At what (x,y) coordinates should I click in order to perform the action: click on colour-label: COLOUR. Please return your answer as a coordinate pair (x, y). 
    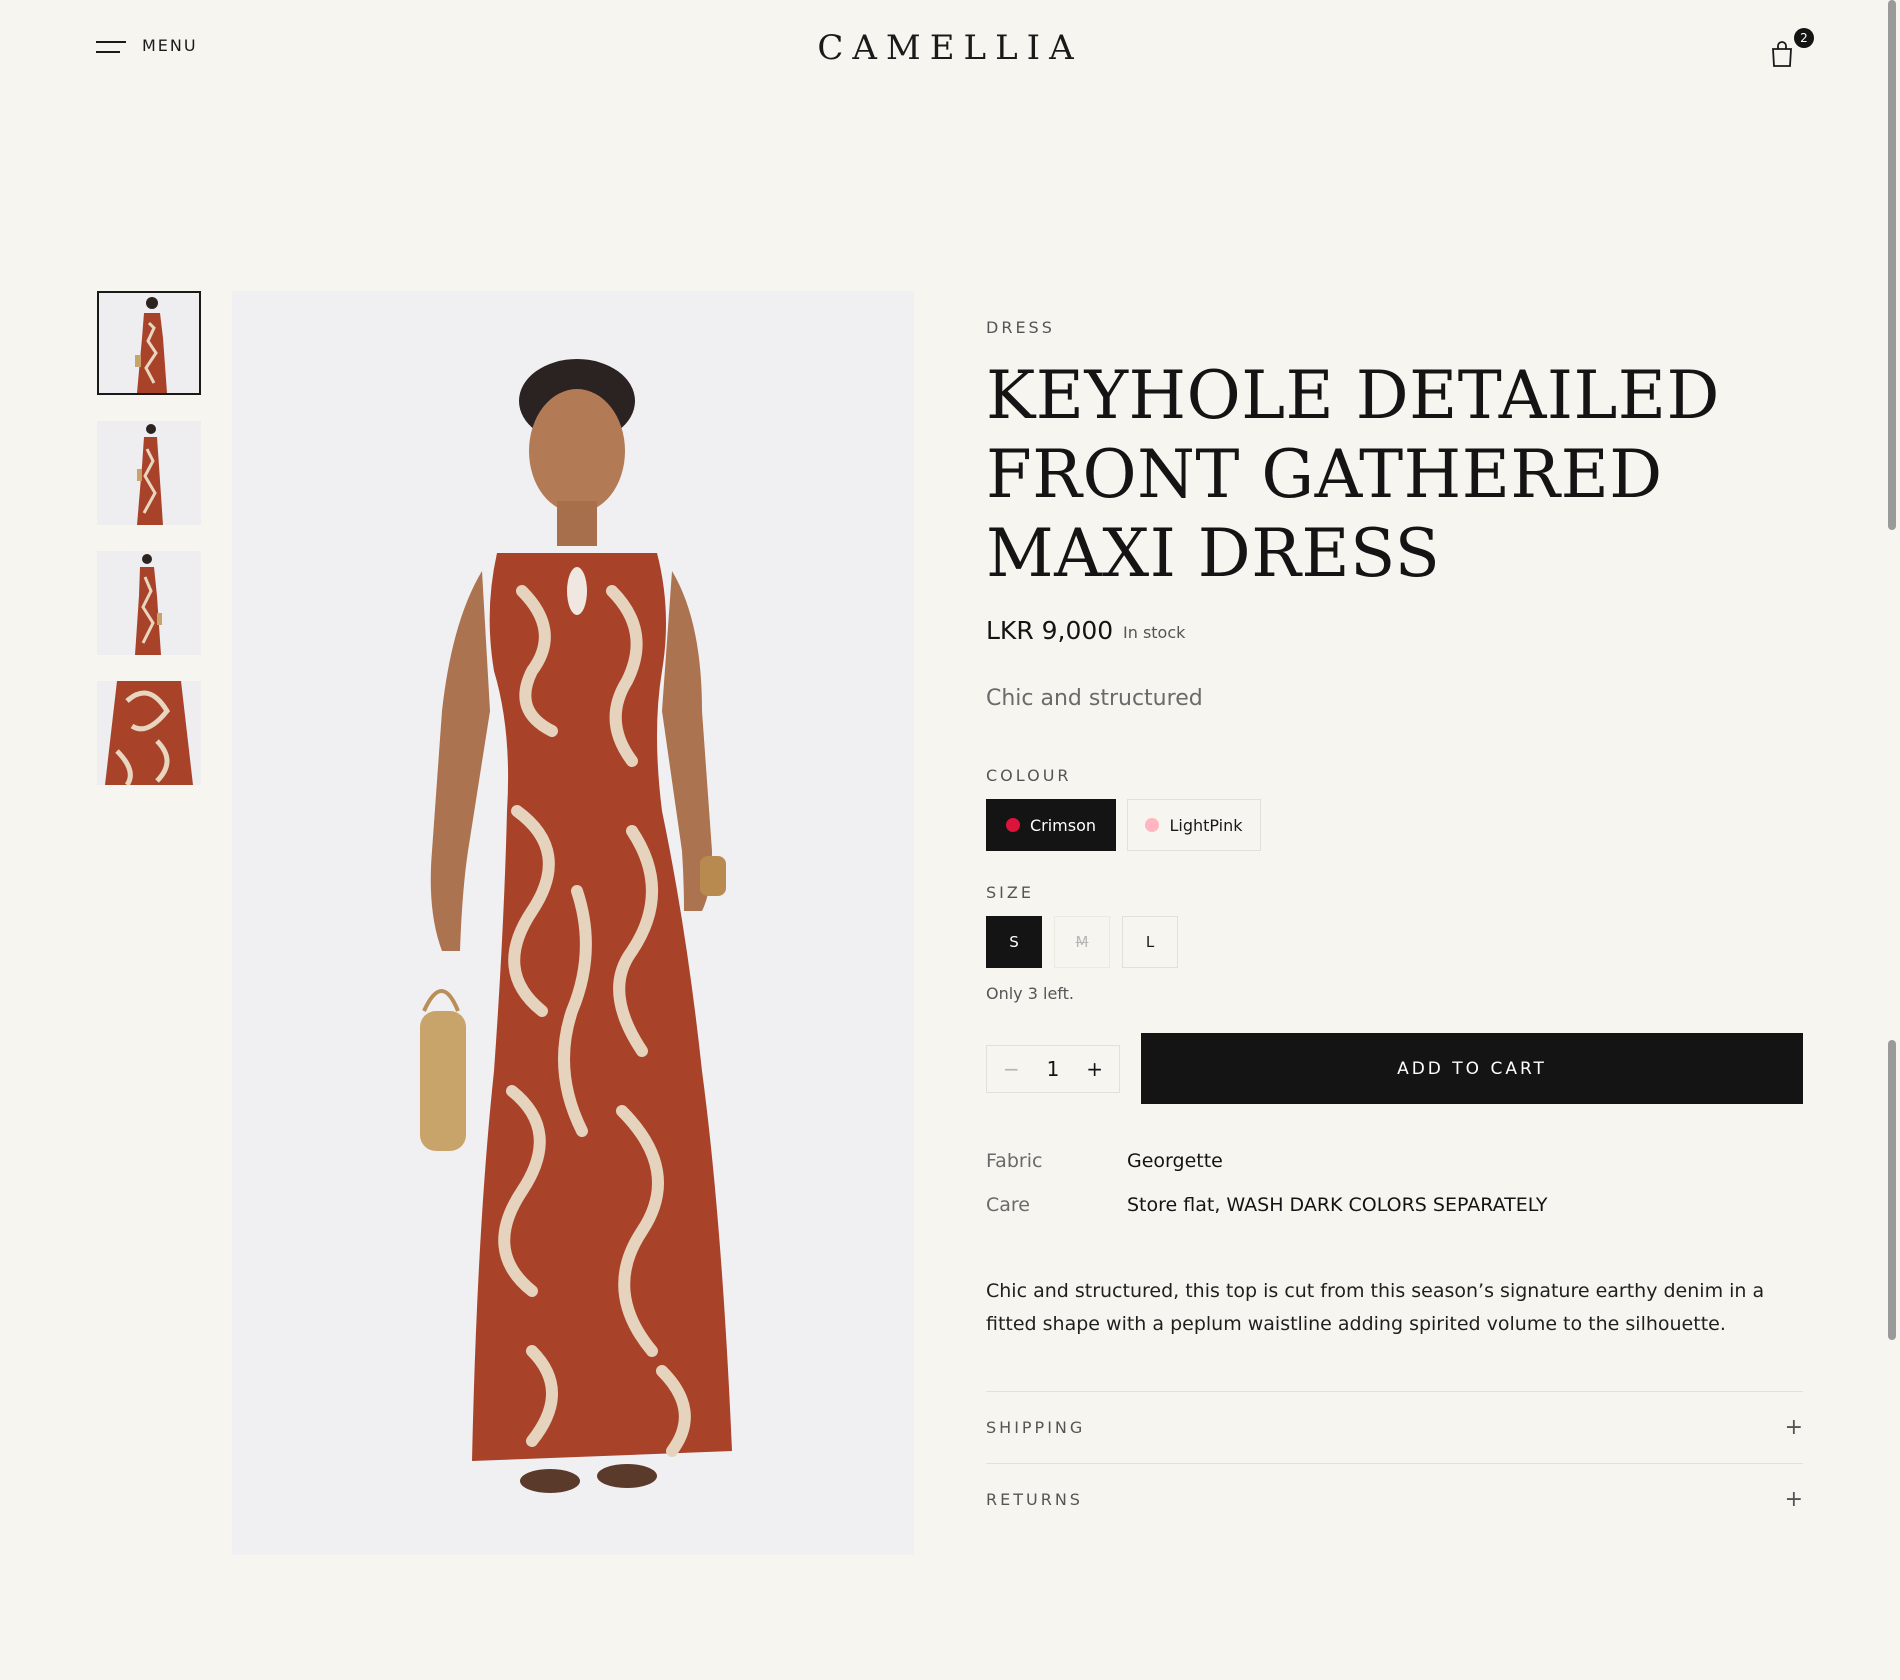
    Looking at the image, I should click on (1029, 775).